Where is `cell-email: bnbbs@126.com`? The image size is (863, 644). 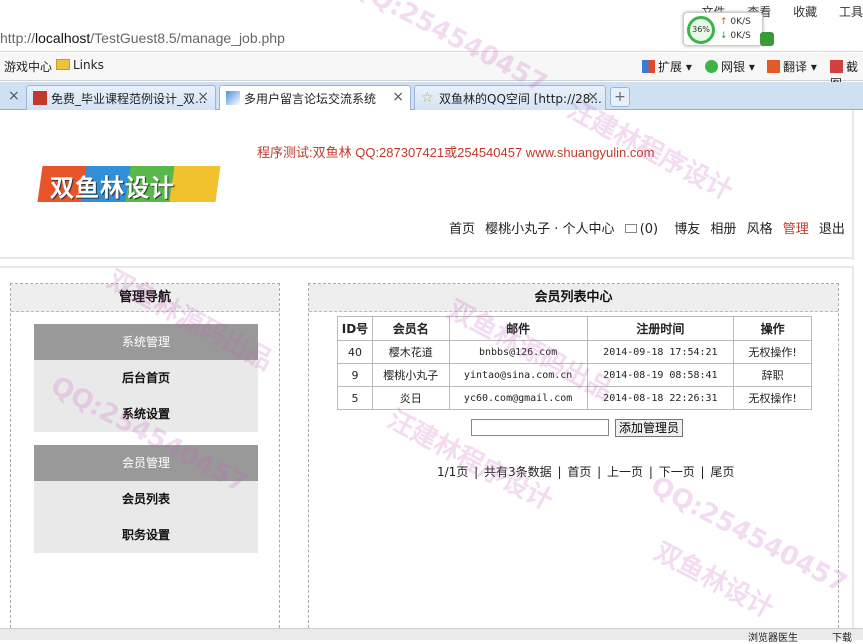
cell-email: bnbbs@126.com is located at coordinates (518, 352).